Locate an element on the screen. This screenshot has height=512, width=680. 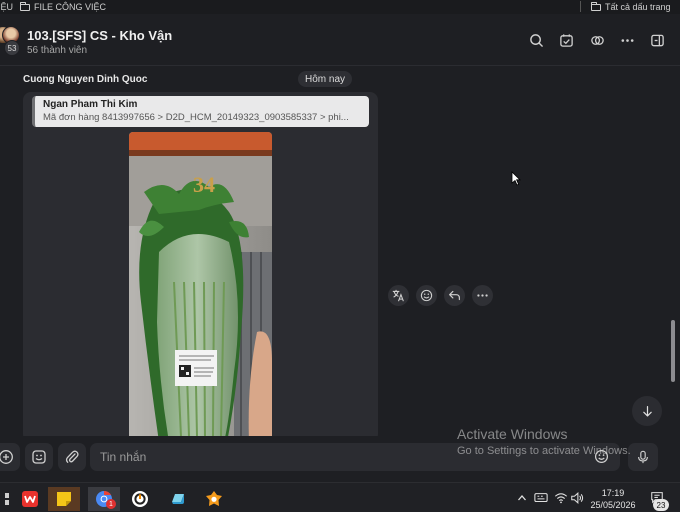
more-button is located at coordinates (627, 40).